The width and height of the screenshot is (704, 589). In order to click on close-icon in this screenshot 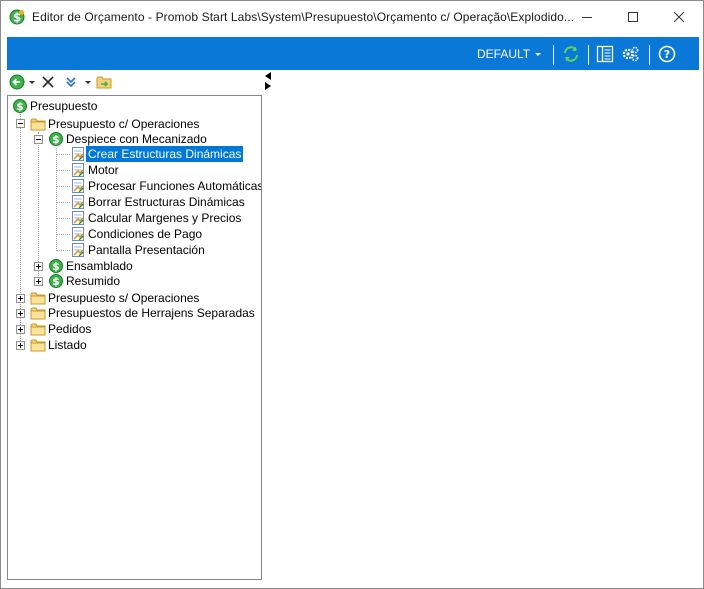, I will do `click(679, 17)`.